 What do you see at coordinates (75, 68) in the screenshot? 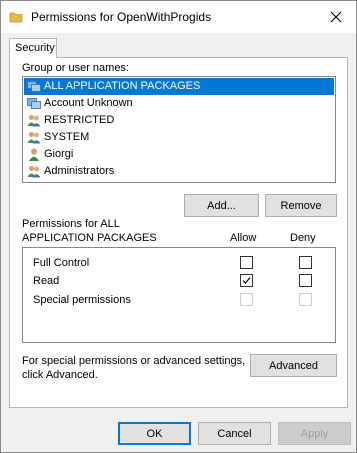
I see `group-users-label: Group or user names:` at bounding box center [75, 68].